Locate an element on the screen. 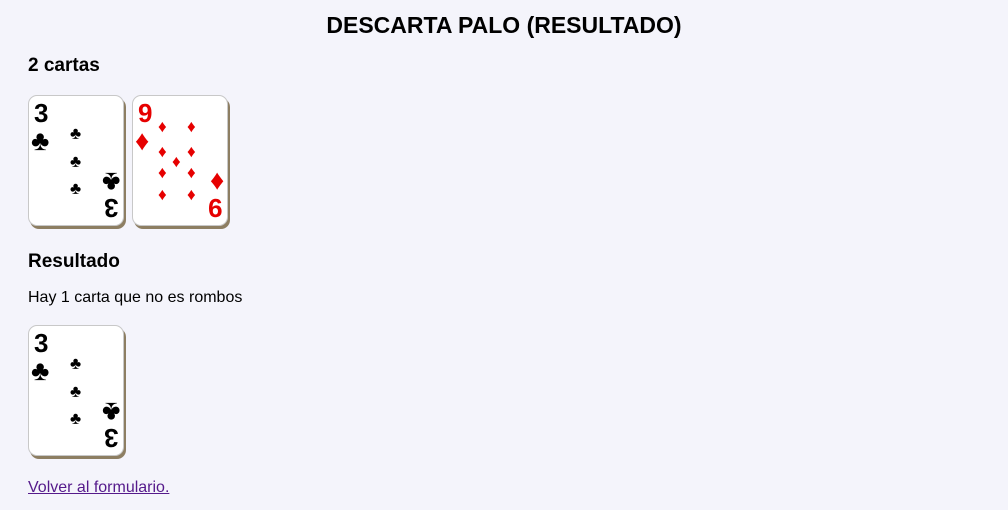 The width and height of the screenshot is (1008, 510). card-9-diamonds: 9 ♦ ♦ ♦ ♦ ♦ ♦ ♦ ♦ ♦ ♦ ♦ 9 is located at coordinates (180, 160).